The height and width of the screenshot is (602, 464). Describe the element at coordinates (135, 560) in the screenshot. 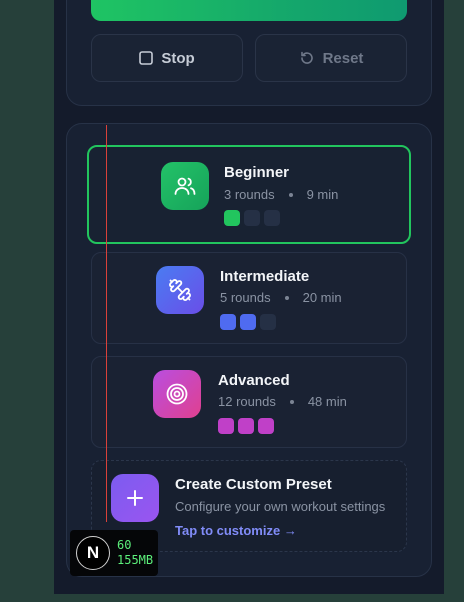

I see `memory-readout: 155MB` at that location.